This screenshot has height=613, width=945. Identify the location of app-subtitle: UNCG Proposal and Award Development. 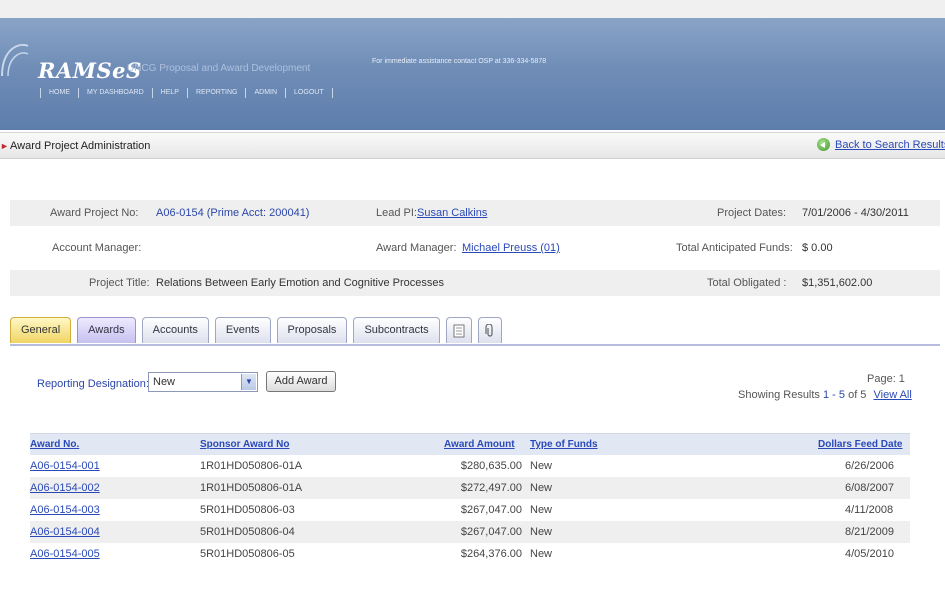
(219, 68).